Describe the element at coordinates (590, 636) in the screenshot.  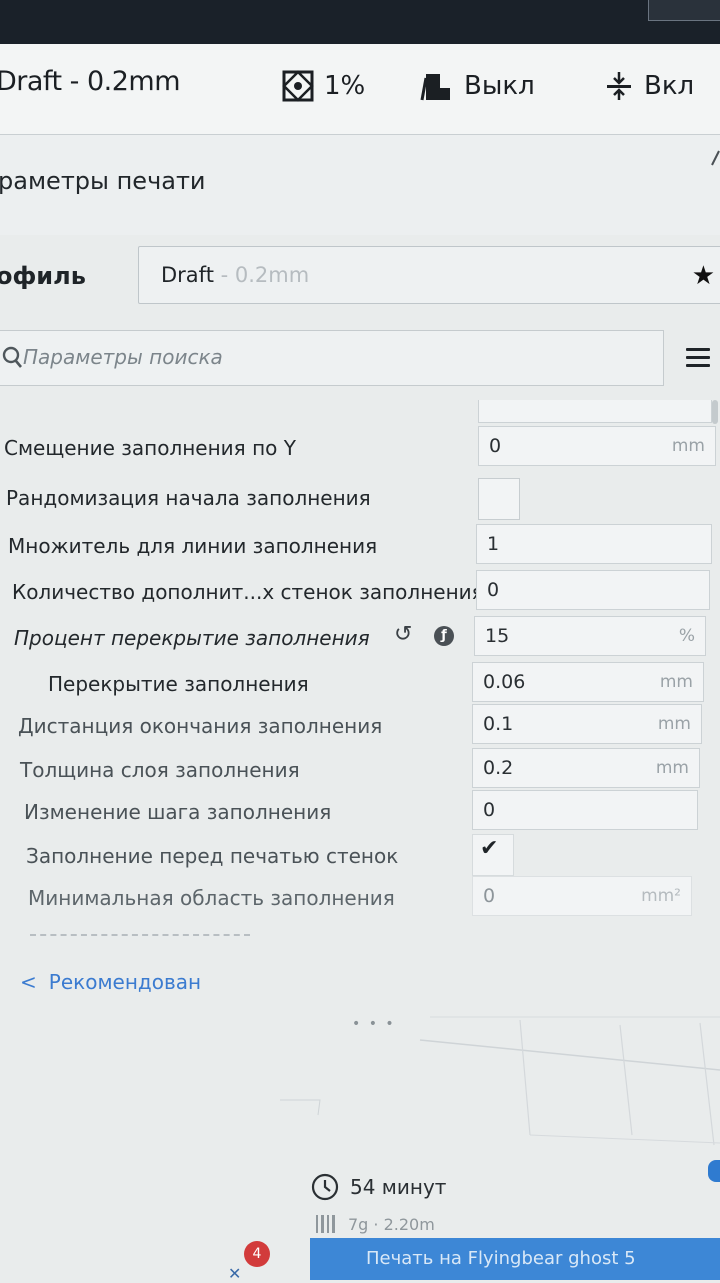
I see `setting-value-field: 15 %` at that location.